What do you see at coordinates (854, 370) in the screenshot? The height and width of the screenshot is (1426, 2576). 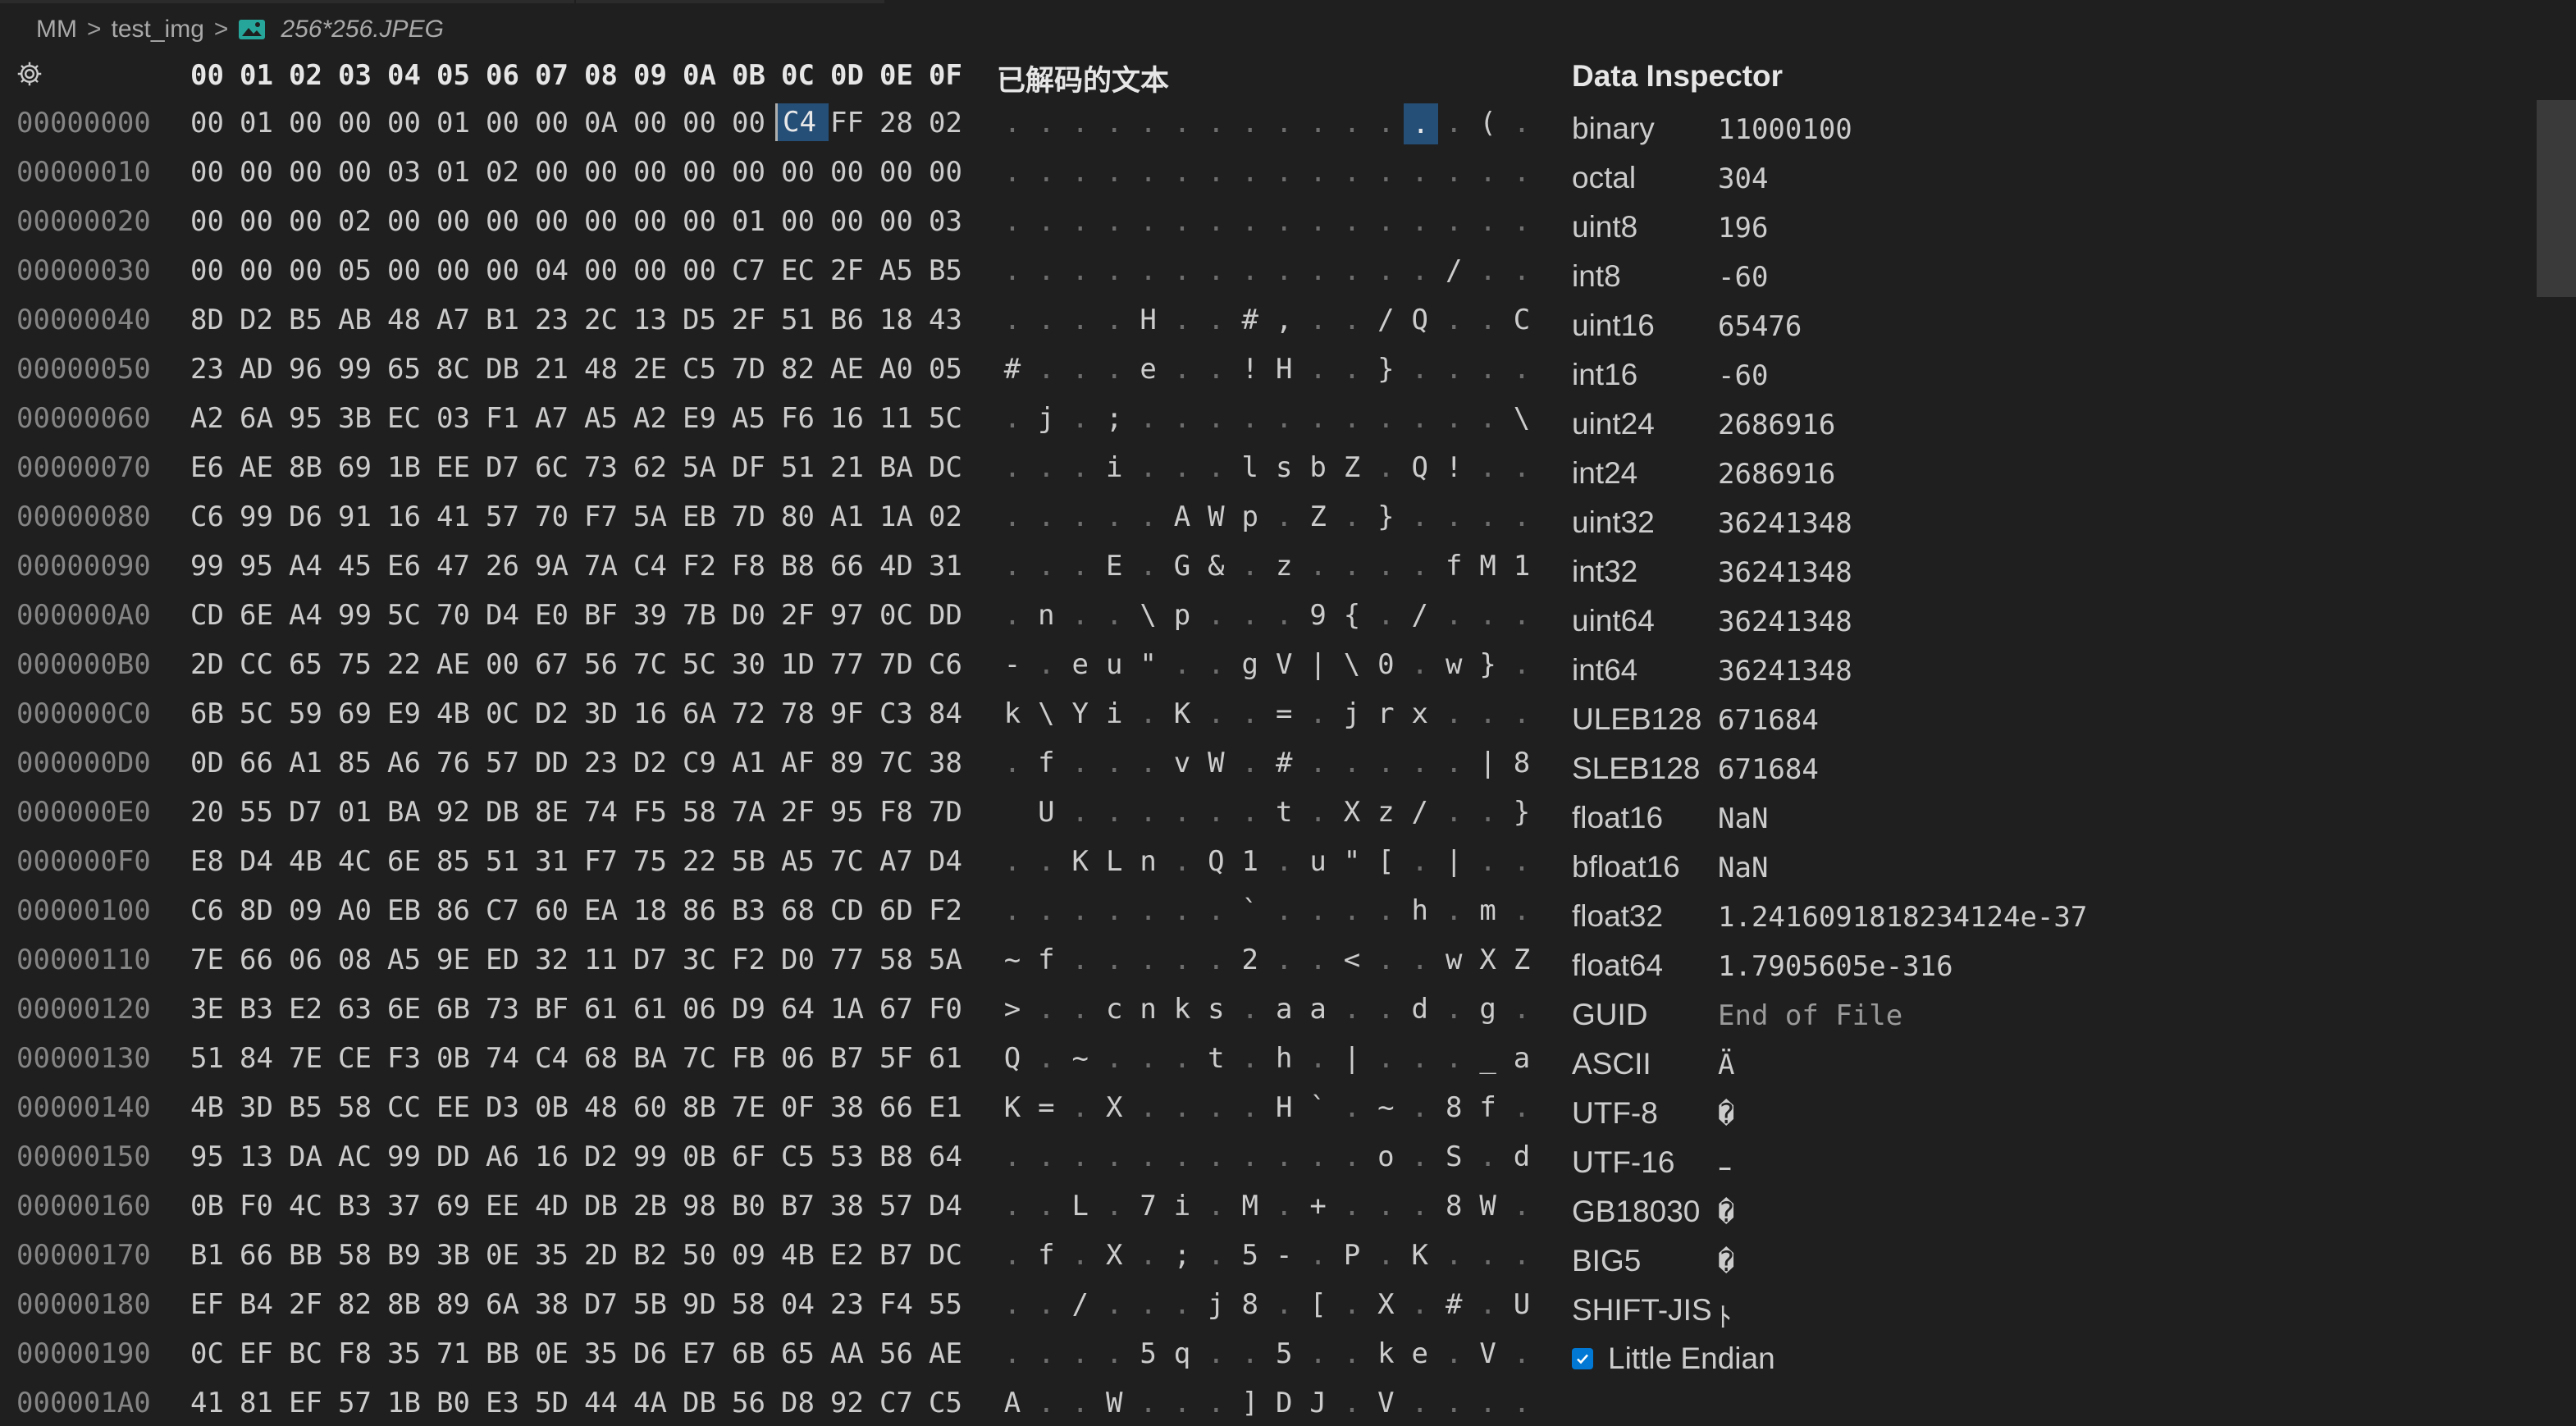 I see `byte-cell: AE` at bounding box center [854, 370].